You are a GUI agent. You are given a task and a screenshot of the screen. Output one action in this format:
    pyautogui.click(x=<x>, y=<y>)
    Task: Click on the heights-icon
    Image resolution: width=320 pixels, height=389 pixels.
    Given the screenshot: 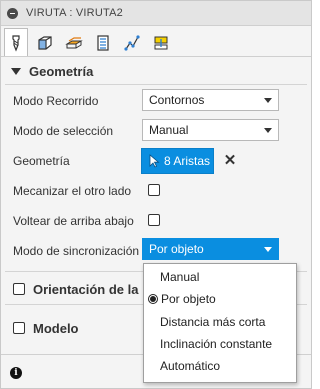 What is the action you would take?
    pyautogui.click(x=74, y=43)
    